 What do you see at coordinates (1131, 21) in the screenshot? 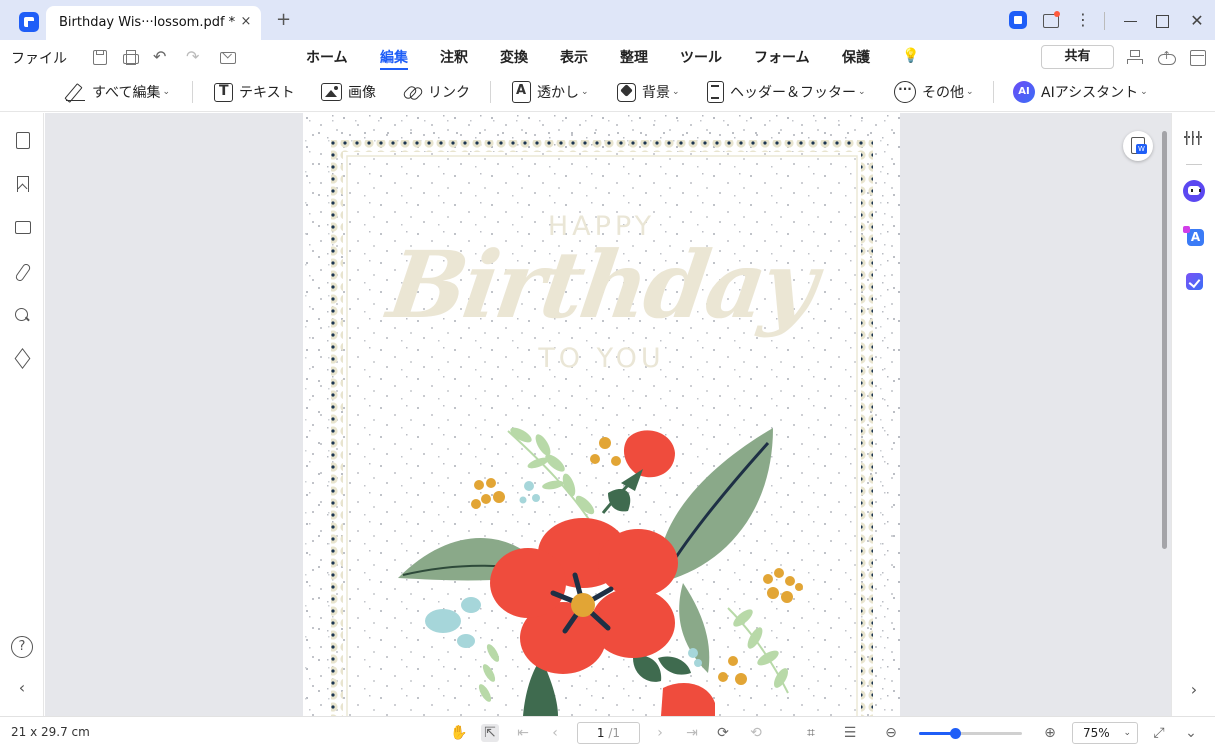
I see `minimize-button` at bounding box center [1131, 21].